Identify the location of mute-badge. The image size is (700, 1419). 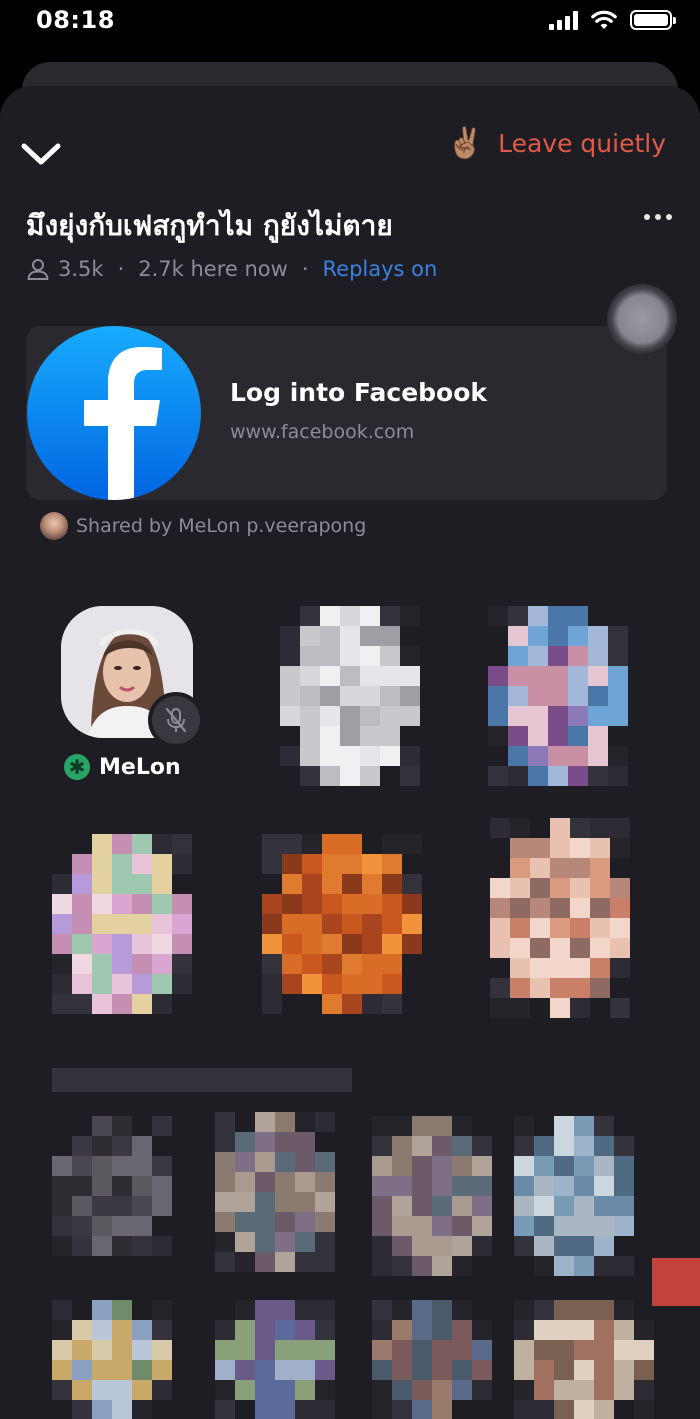
(176, 720).